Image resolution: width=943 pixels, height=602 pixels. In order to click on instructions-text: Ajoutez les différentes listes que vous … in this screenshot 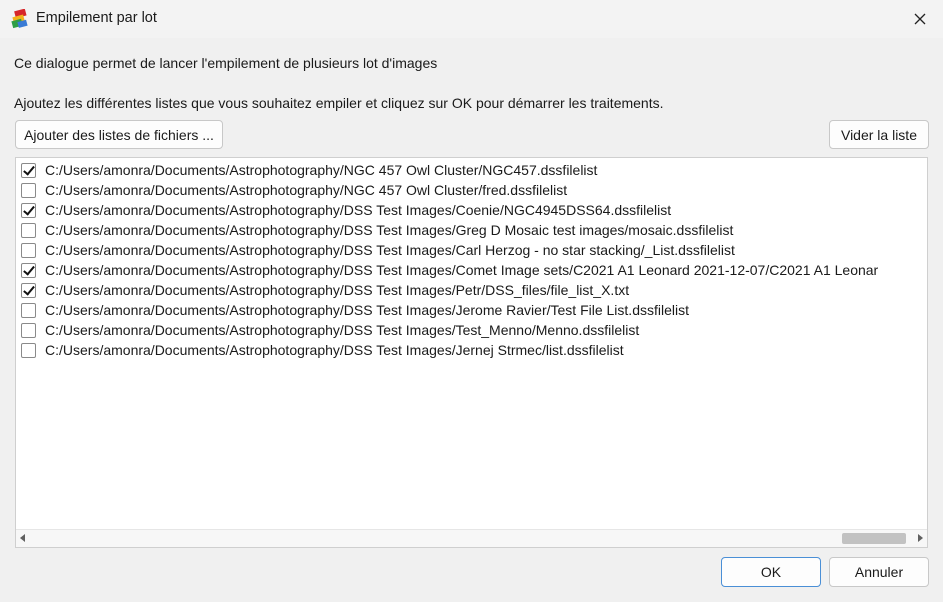, I will do `click(339, 103)`.